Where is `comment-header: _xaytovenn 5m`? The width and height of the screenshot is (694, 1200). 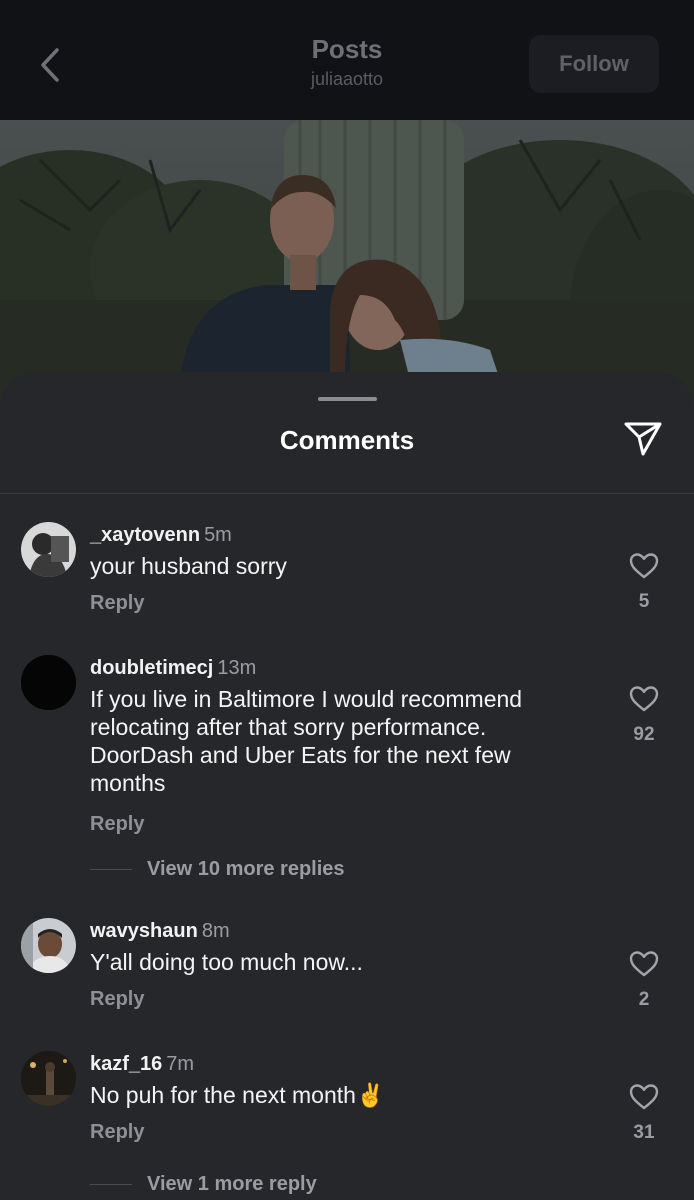
comment-header: _xaytovenn 5m is located at coordinates (340, 535).